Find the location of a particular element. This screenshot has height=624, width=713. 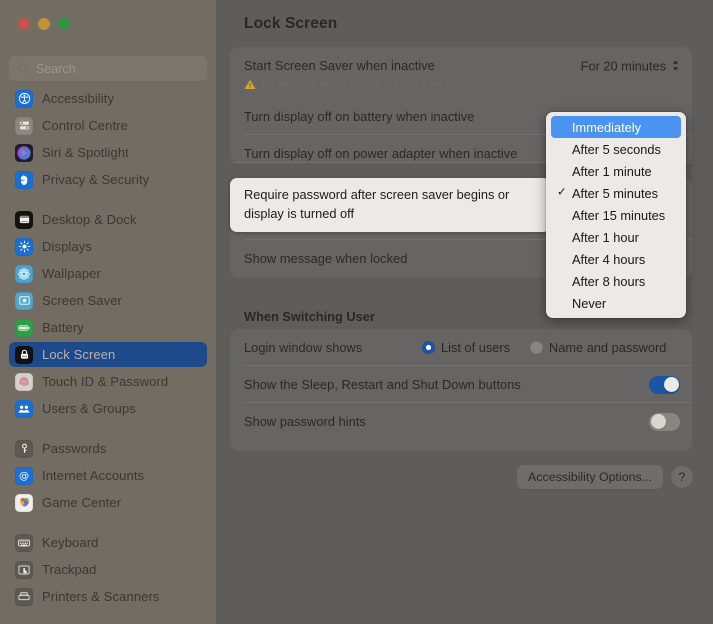

keyboard-icon is located at coordinates (24, 542).